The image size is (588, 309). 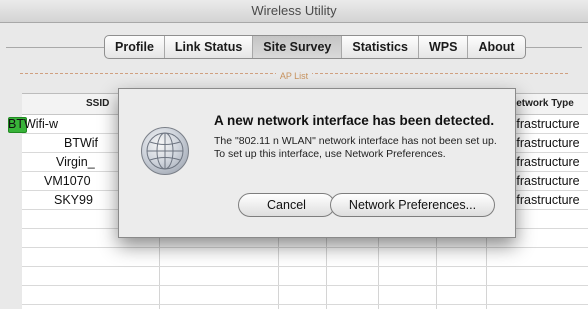 What do you see at coordinates (286, 205) in the screenshot?
I see `cancel-button: Cancel` at bounding box center [286, 205].